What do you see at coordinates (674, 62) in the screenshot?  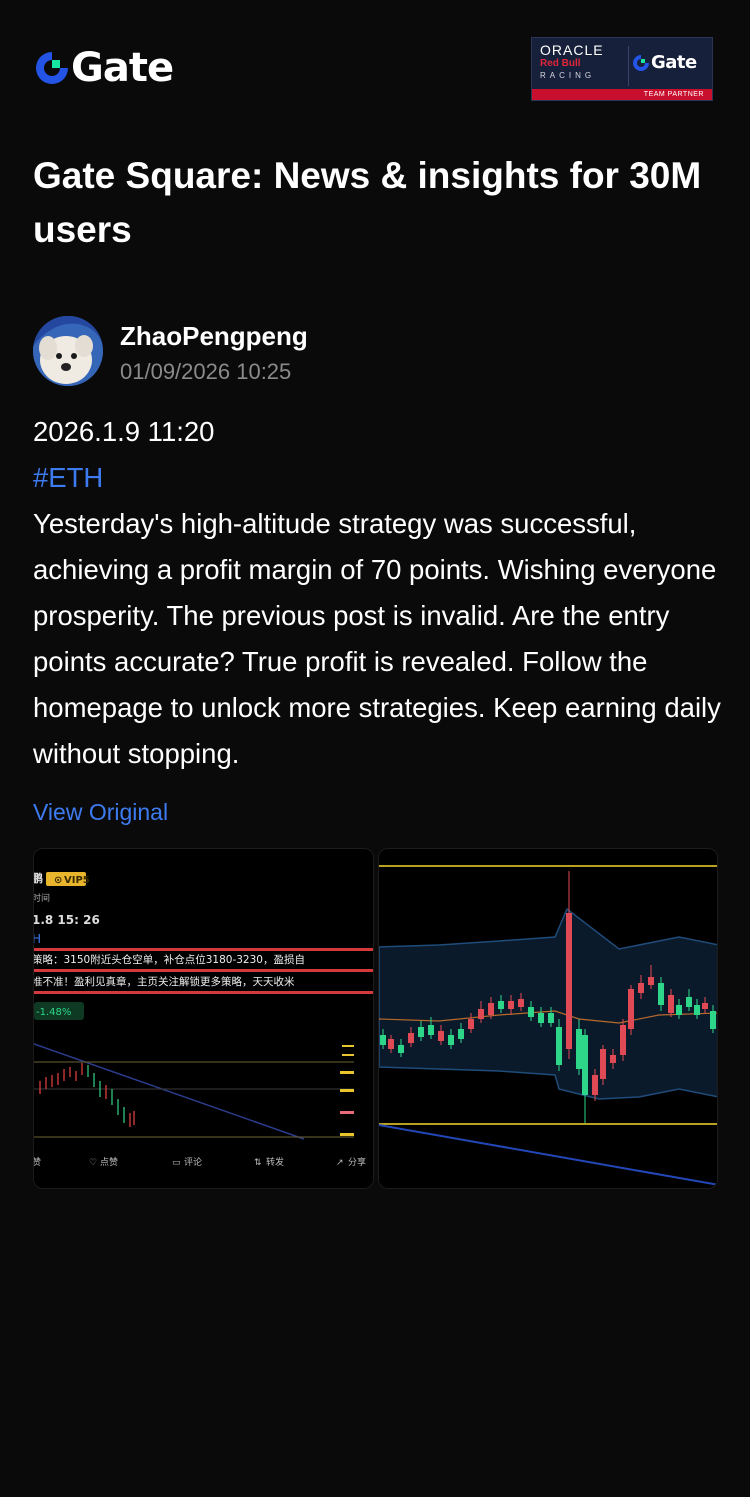 I see `partner-gate-text: Gate` at bounding box center [674, 62].